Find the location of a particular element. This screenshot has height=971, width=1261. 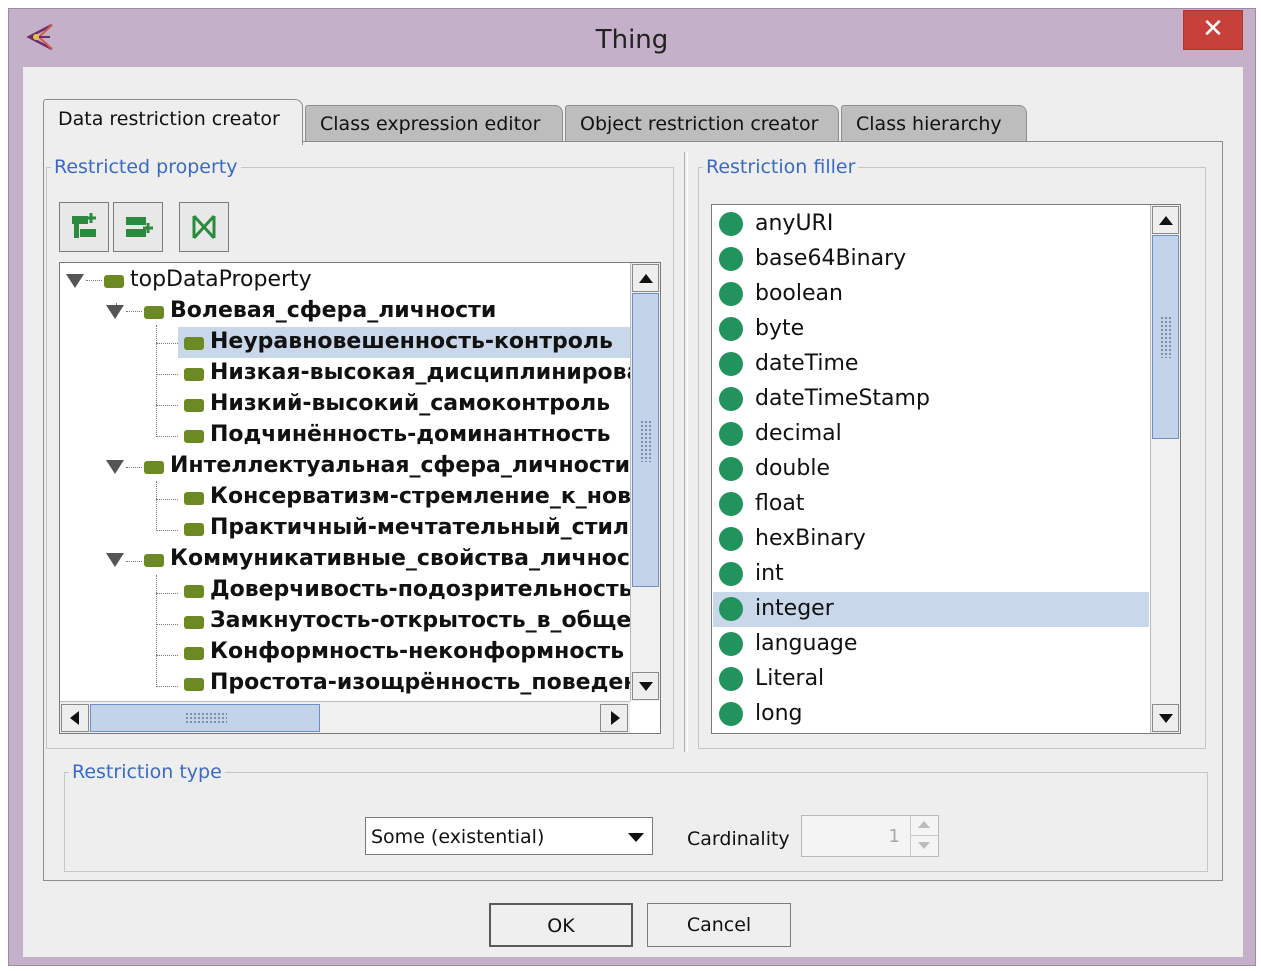

tree-horizontal-scrollbar is located at coordinates (345, 717).